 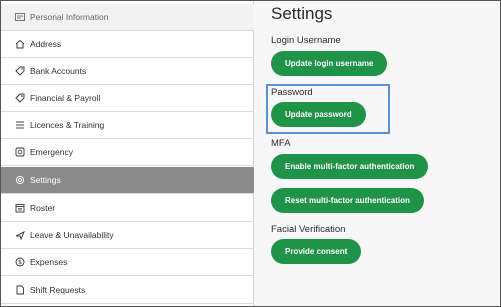 I want to click on sidebar-item-label: Leave & Unavailability, so click(x=72, y=235).